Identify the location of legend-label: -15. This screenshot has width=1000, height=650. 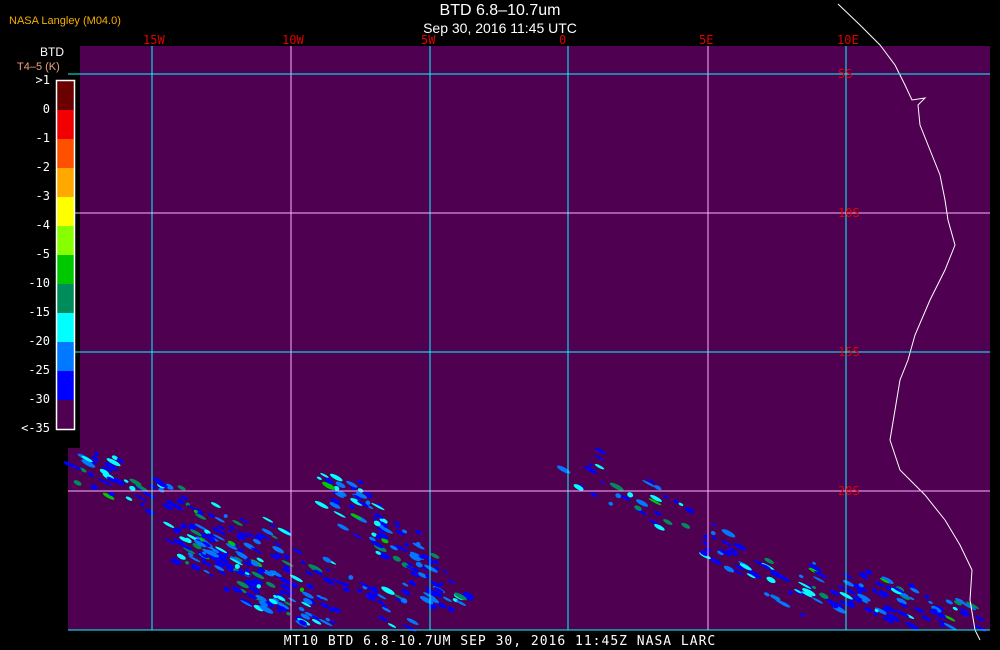
(39, 312).